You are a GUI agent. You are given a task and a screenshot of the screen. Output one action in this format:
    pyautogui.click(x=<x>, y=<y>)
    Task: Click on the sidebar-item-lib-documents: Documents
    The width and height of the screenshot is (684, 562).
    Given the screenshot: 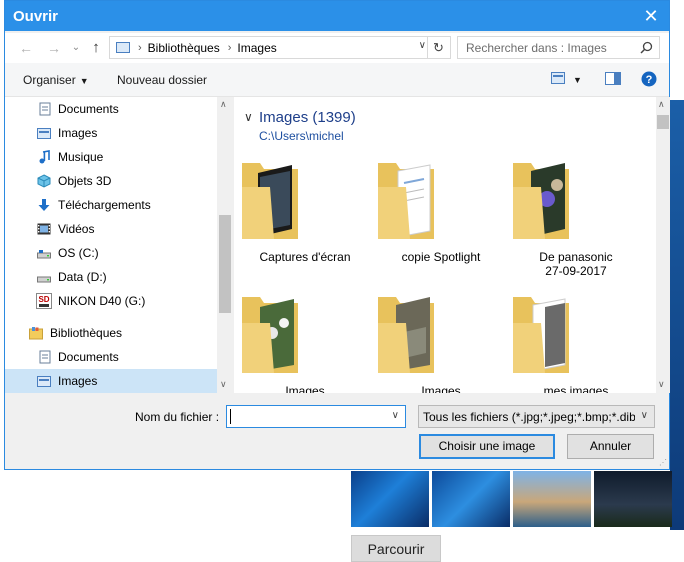 What is the action you would take?
    pyautogui.click(x=111, y=357)
    